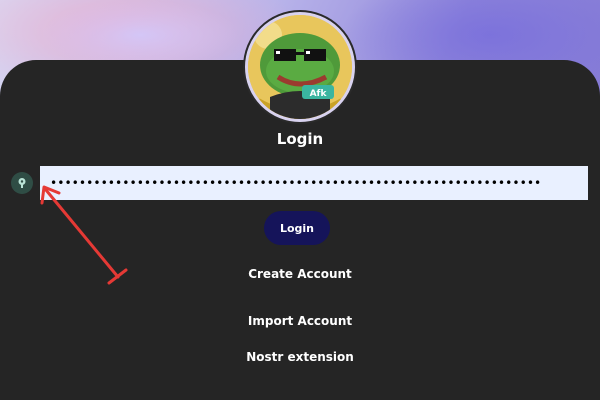  Describe the element at coordinates (297, 228) in the screenshot. I see `login-button: Login` at that location.